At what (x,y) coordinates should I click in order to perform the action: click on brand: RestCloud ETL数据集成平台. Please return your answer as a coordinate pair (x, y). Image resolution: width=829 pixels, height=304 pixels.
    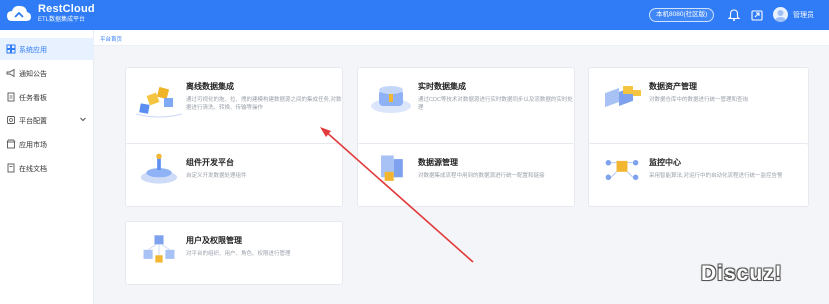
    Looking at the image, I should click on (66, 13).